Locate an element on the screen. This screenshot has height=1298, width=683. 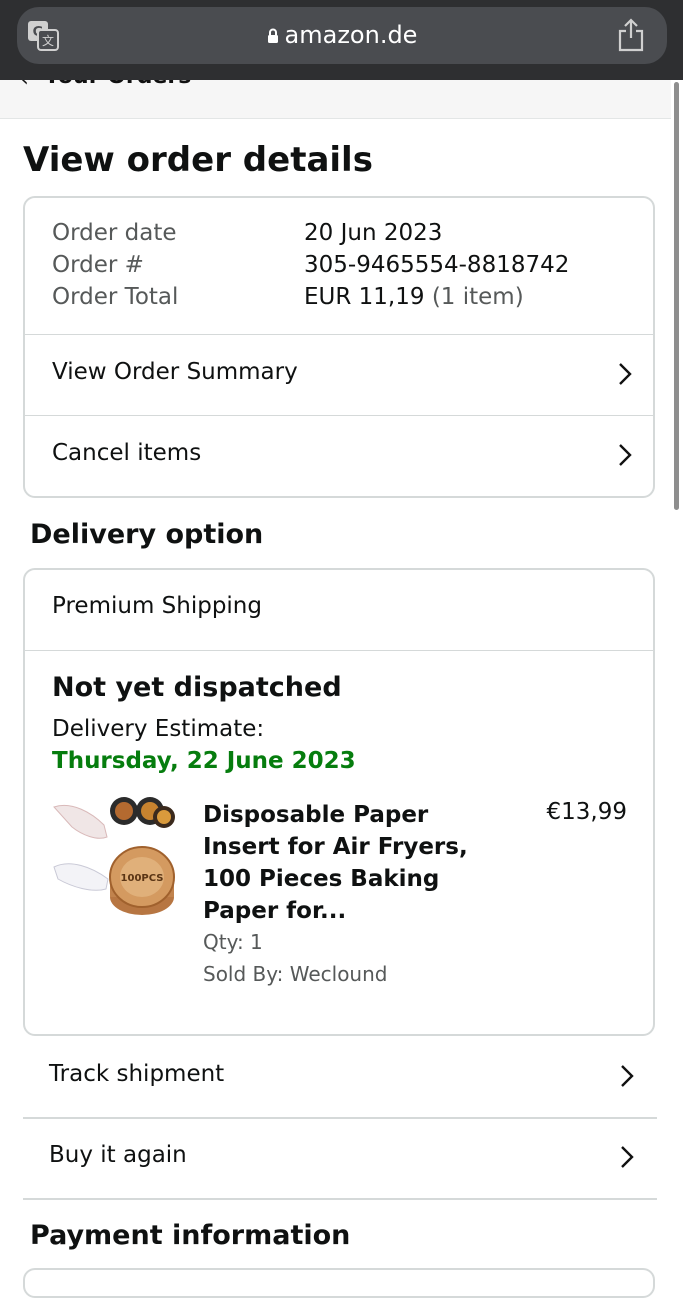
url-text: amazon.de is located at coordinates (342, 35).